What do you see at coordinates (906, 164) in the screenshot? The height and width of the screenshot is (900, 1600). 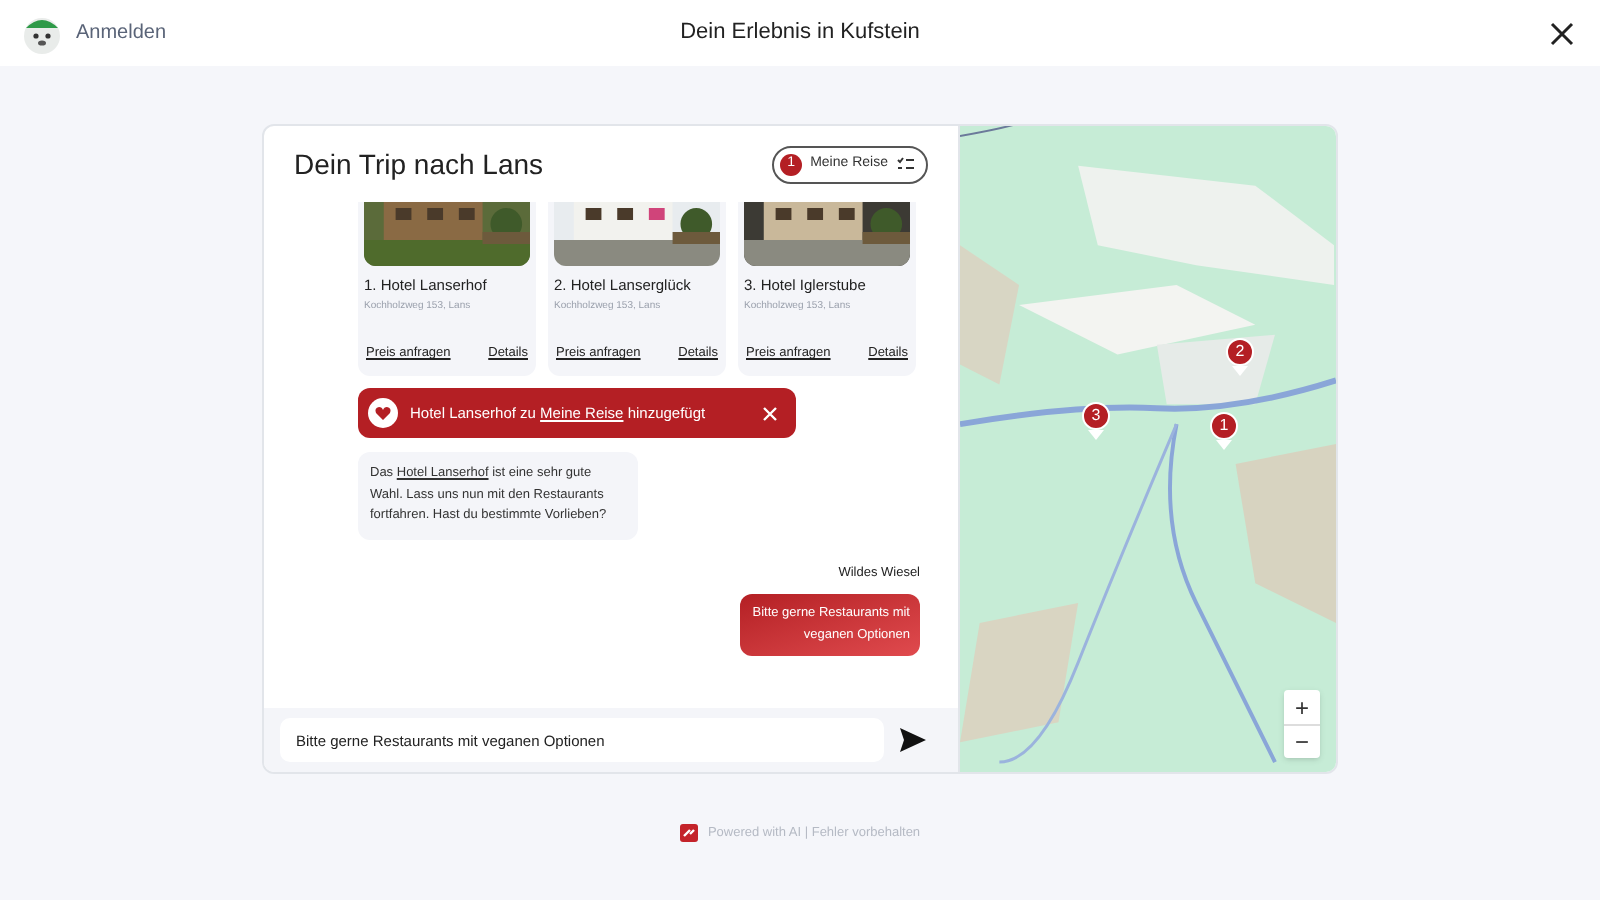 I see `checklist-icon` at bounding box center [906, 164].